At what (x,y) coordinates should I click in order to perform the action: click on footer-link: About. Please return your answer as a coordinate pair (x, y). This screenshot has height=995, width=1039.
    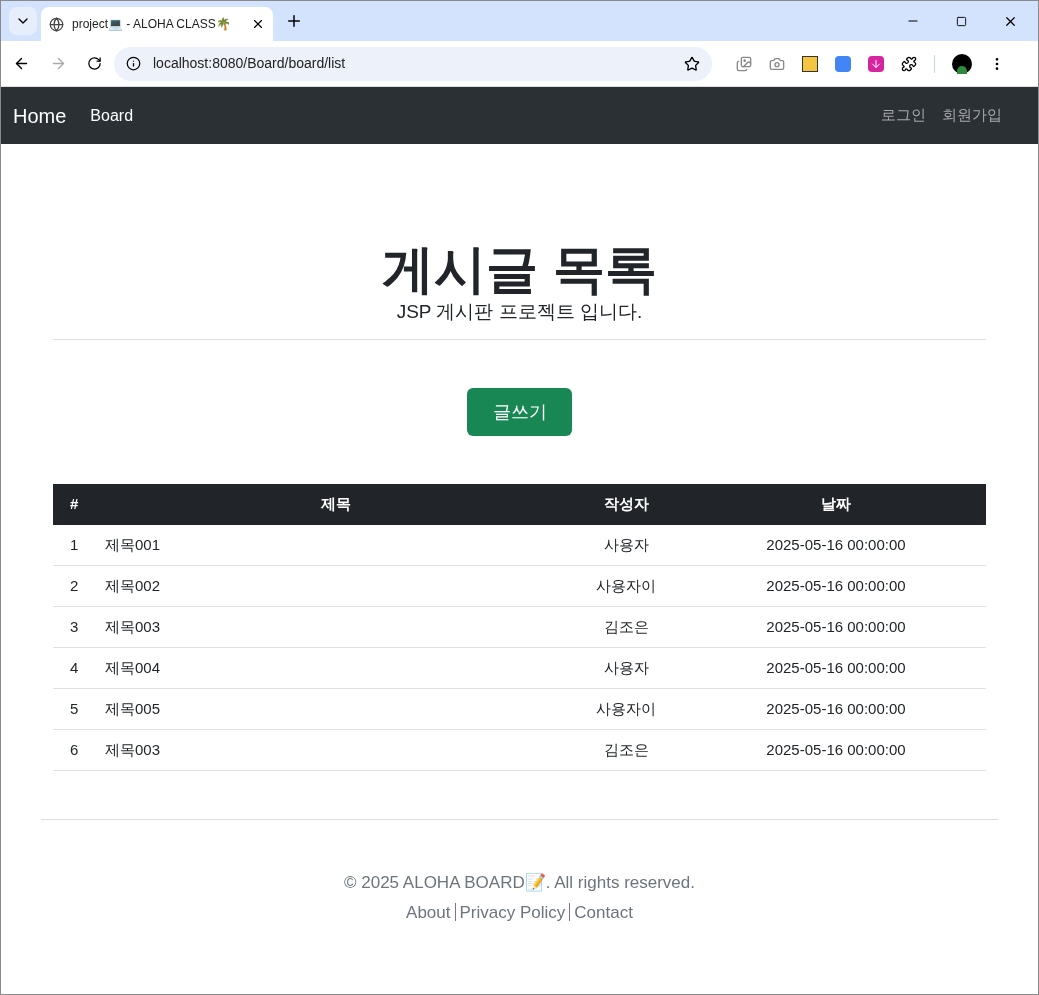
    Looking at the image, I should click on (428, 912).